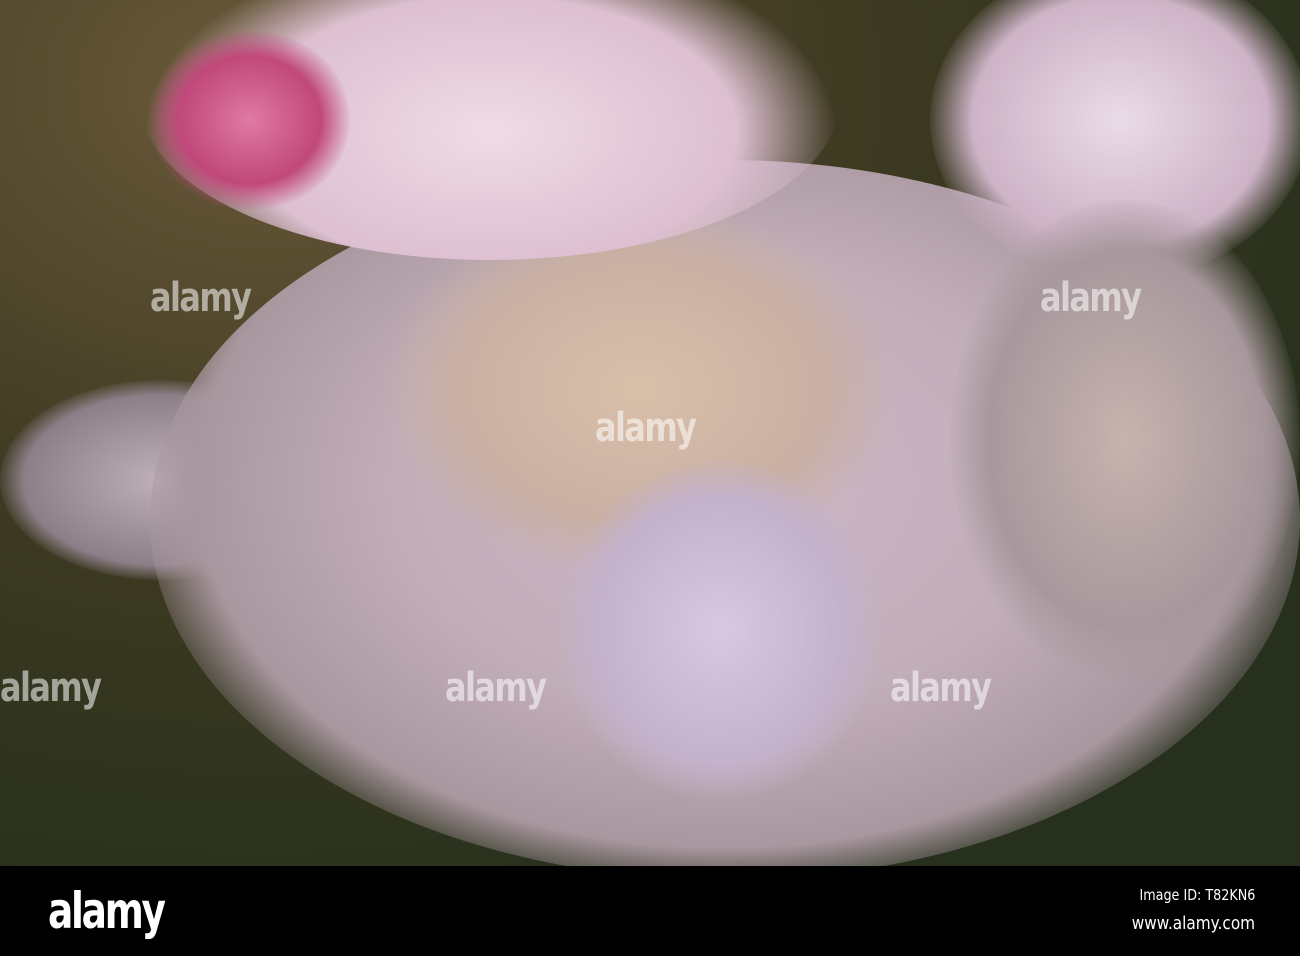 This screenshot has height=956, width=1300. I want to click on image-id: Image ID: T82KN6, so click(1197, 895).